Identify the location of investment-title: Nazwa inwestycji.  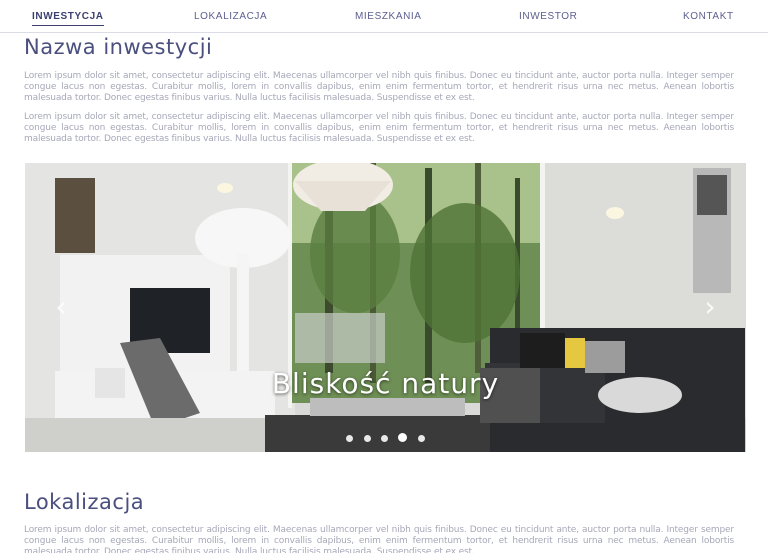
(118, 47).